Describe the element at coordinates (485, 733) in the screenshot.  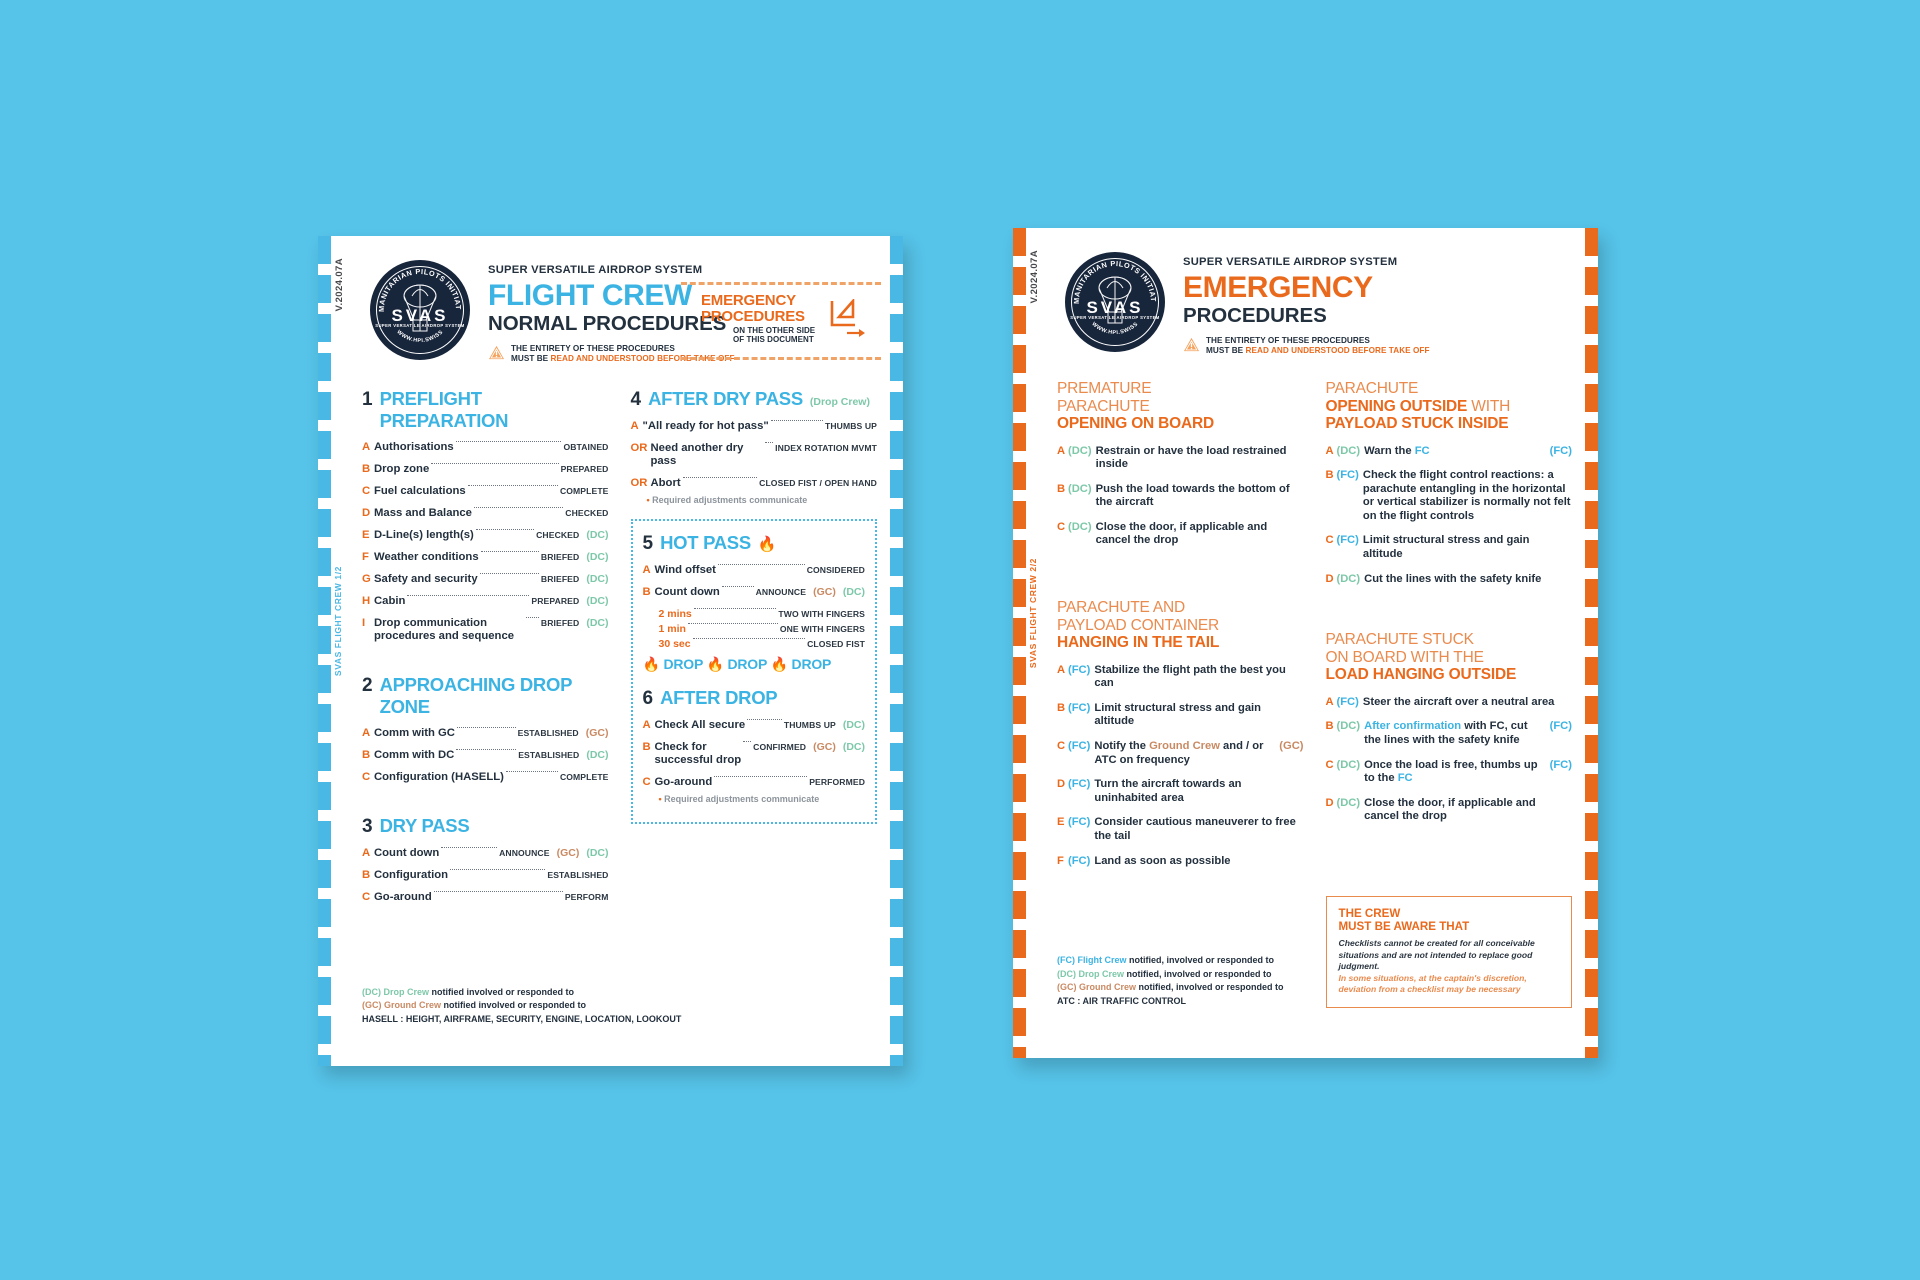
I see `checklist-row: A Comm with GC ESTABLISHED (GC)` at that location.